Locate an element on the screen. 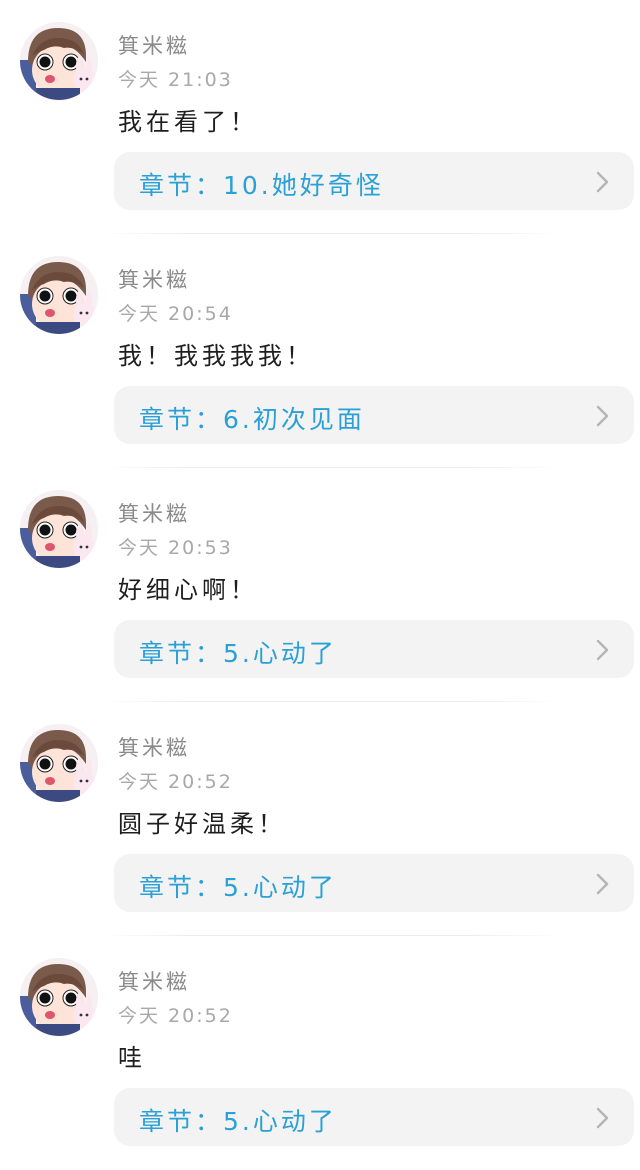 The image size is (640, 1170). comment-text: 好细心啊！ is located at coordinates (188, 590).